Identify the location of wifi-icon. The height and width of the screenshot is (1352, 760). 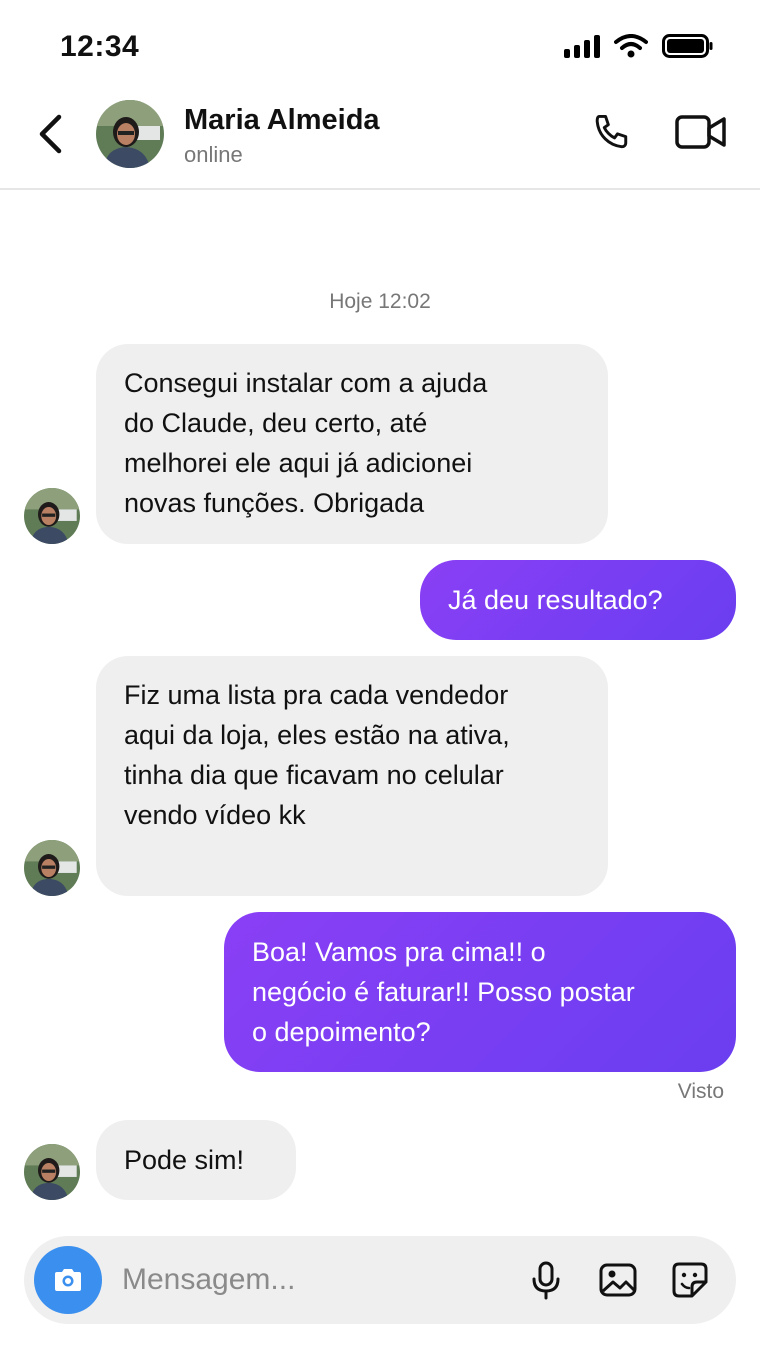
(631, 46).